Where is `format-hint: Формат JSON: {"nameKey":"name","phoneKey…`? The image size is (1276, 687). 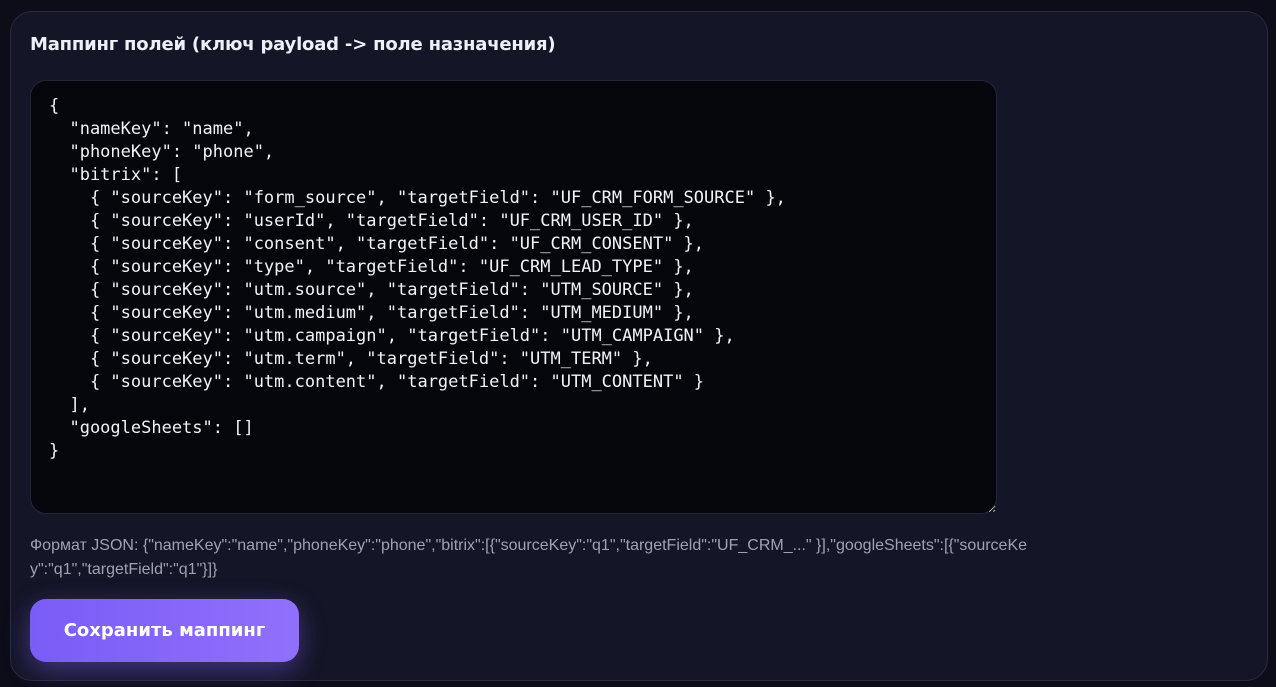
format-hint: Формат JSON: {"nameKey":"name","phoneKey… is located at coordinates (529, 557).